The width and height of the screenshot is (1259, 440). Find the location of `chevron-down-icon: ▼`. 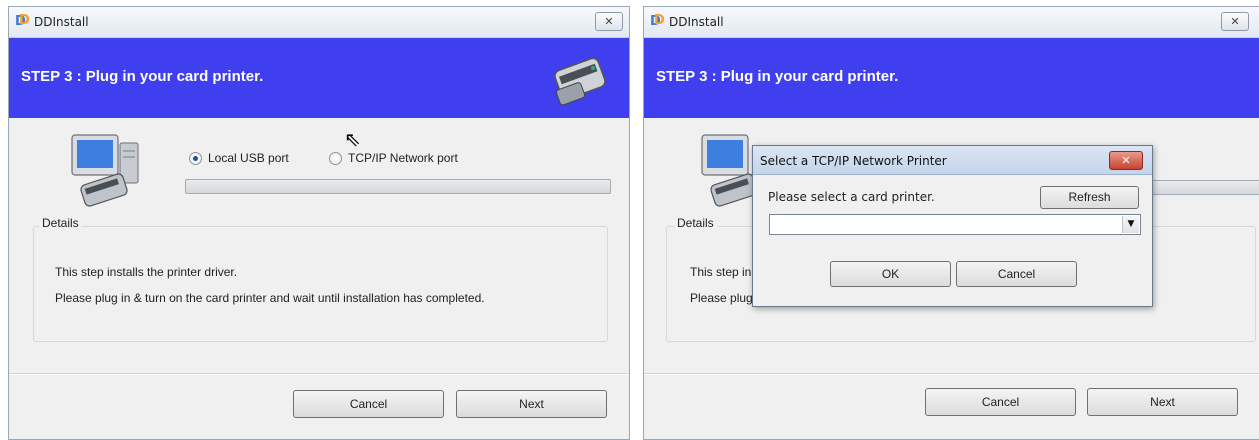

chevron-down-icon: ▼ is located at coordinates (1130, 224).